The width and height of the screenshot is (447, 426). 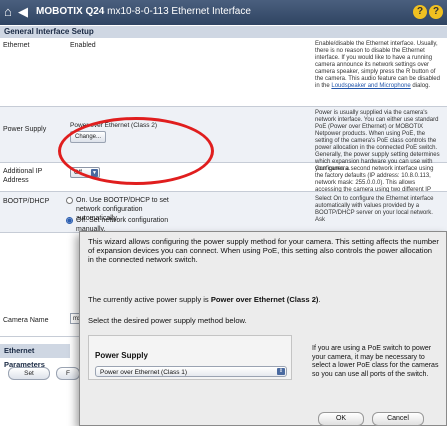 I want to click on set-button: Set, so click(x=29, y=373).